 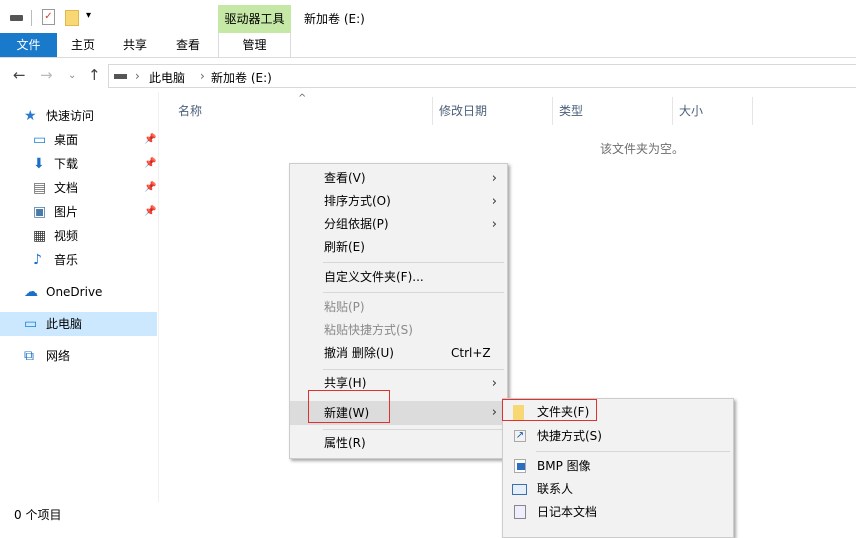 I want to click on sidebar-item-label: 音乐, so click(x=66, y=260).